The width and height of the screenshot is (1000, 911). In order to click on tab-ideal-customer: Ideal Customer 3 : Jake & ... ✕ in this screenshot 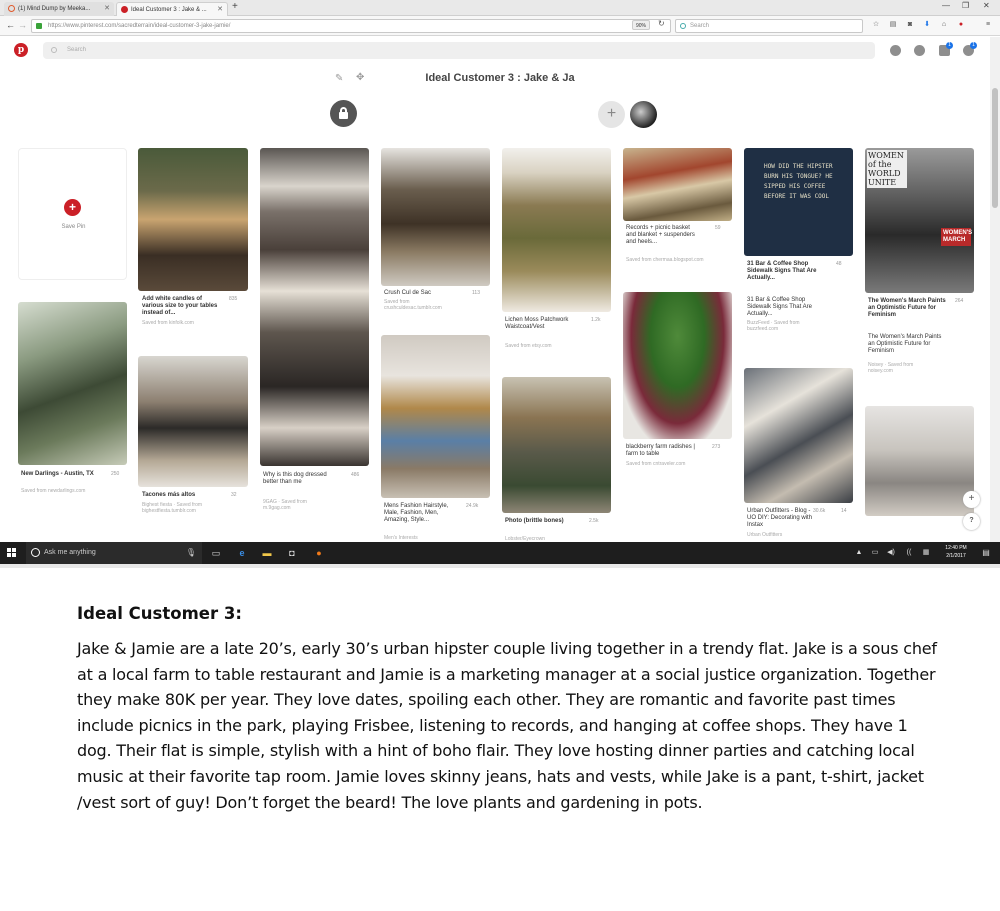, I will do `click(172, 9)`.